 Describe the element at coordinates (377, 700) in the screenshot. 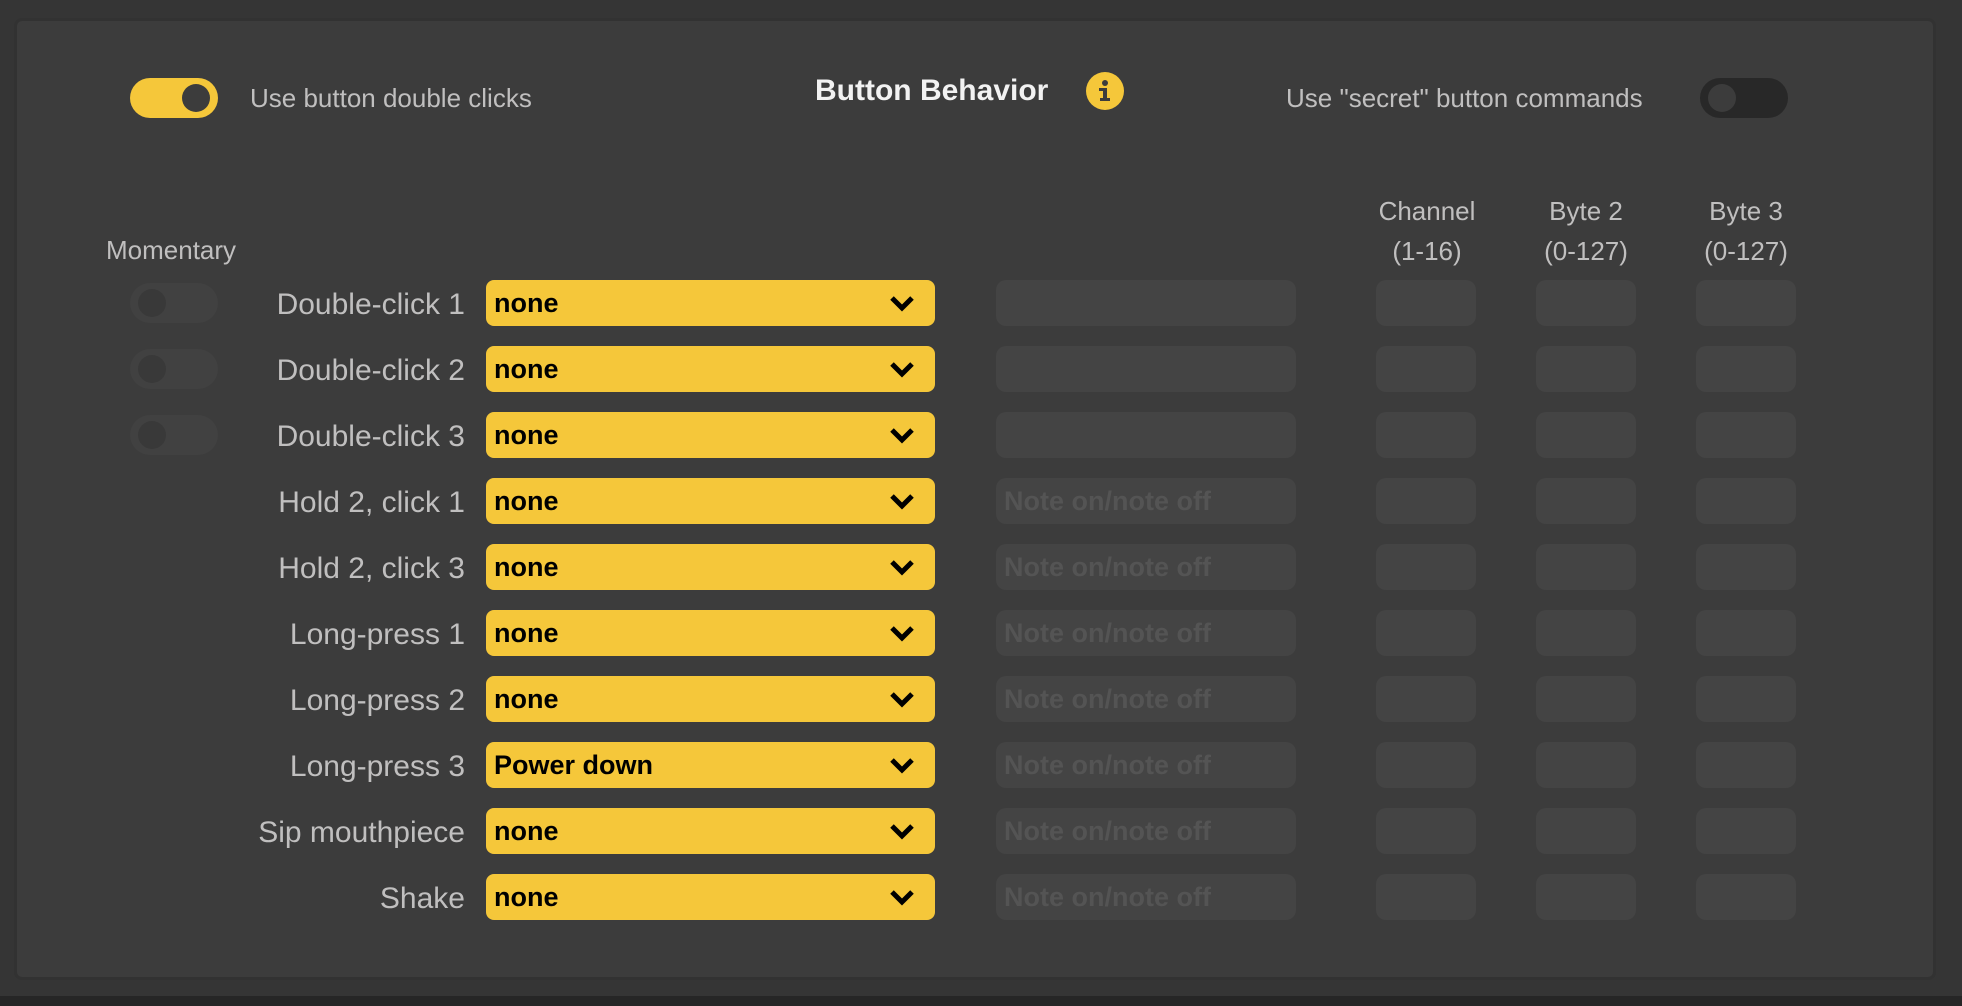

I see `row-label: Long-press 2` at that location.